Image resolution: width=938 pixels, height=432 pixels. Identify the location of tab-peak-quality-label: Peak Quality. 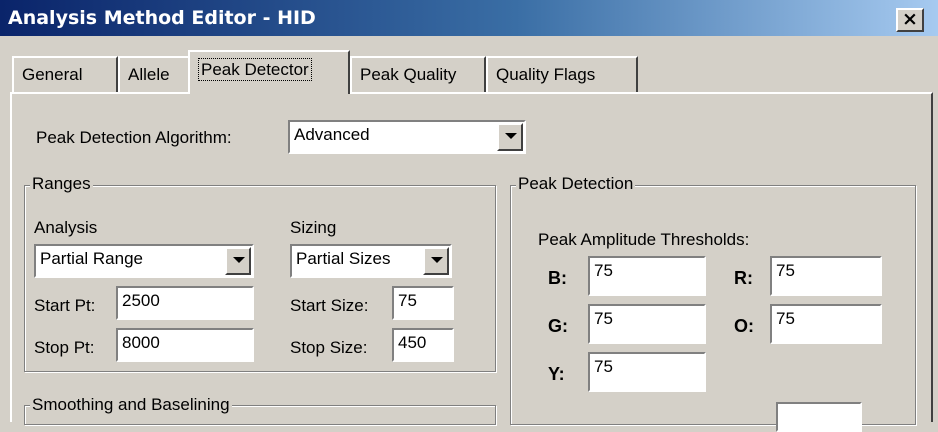
(408, 74).